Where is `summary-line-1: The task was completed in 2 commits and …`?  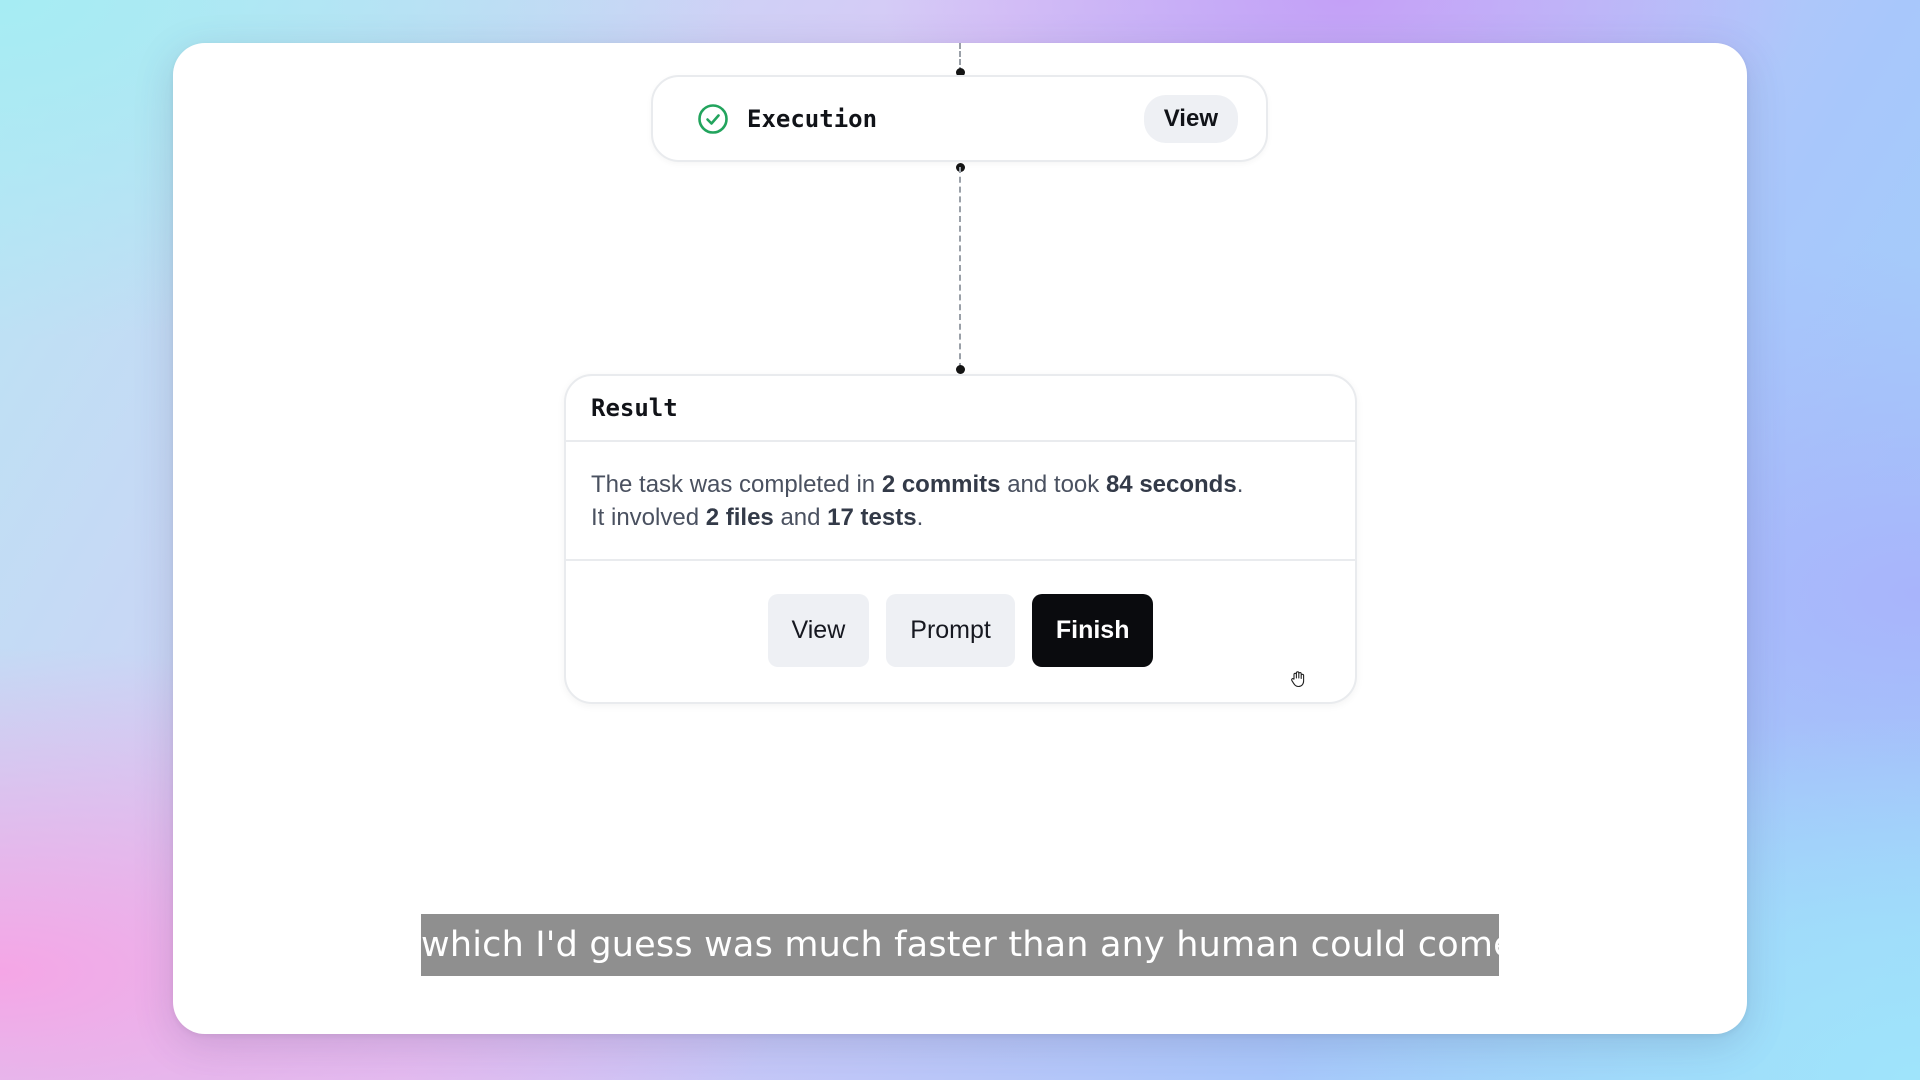
summary-line-1: The task was completed in 2 commits and … is located at coordinates (960, 484).